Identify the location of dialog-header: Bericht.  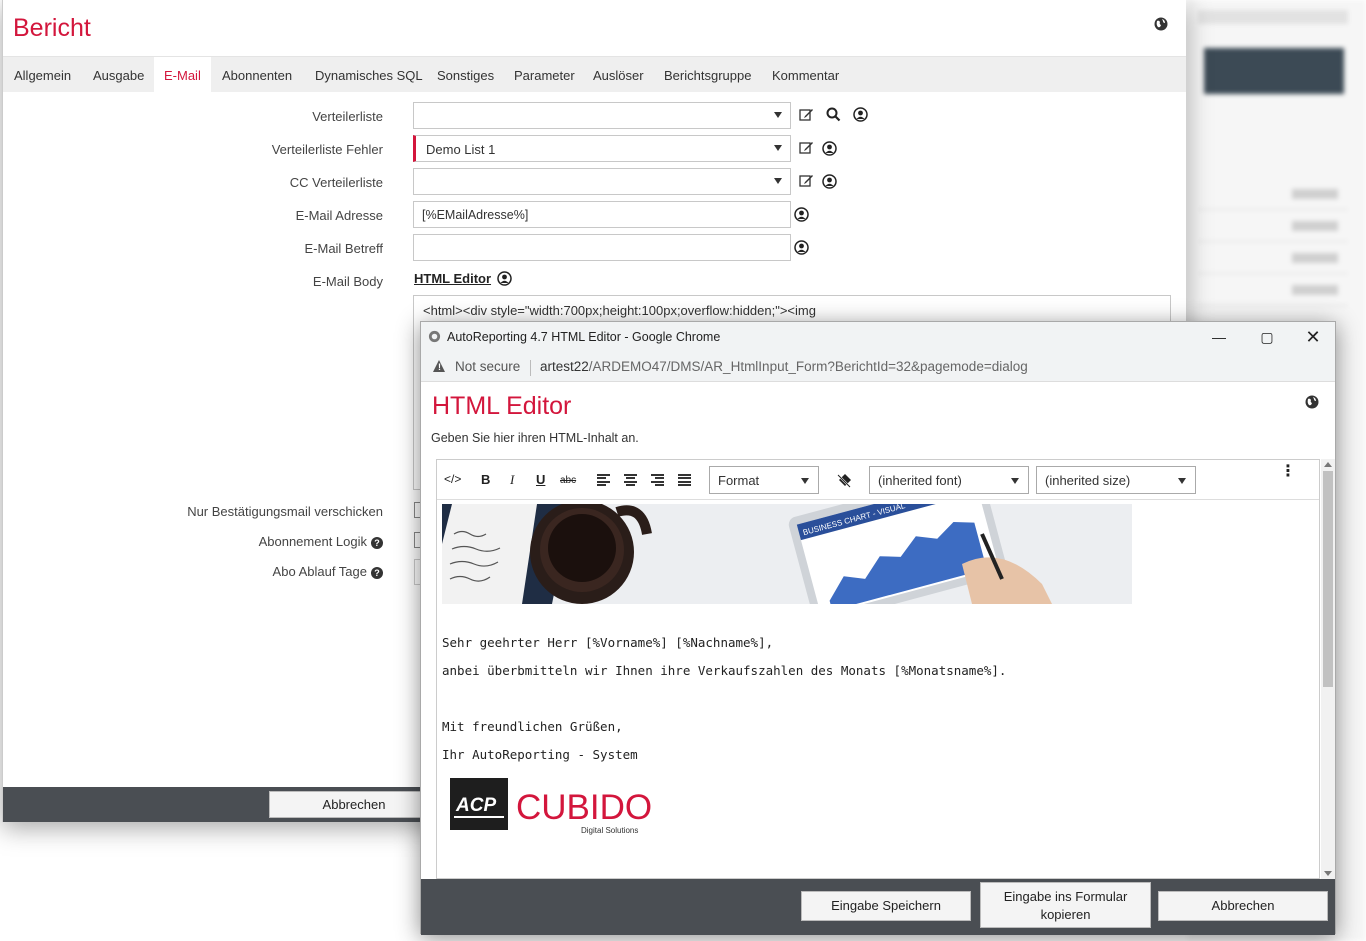
(594, 28).